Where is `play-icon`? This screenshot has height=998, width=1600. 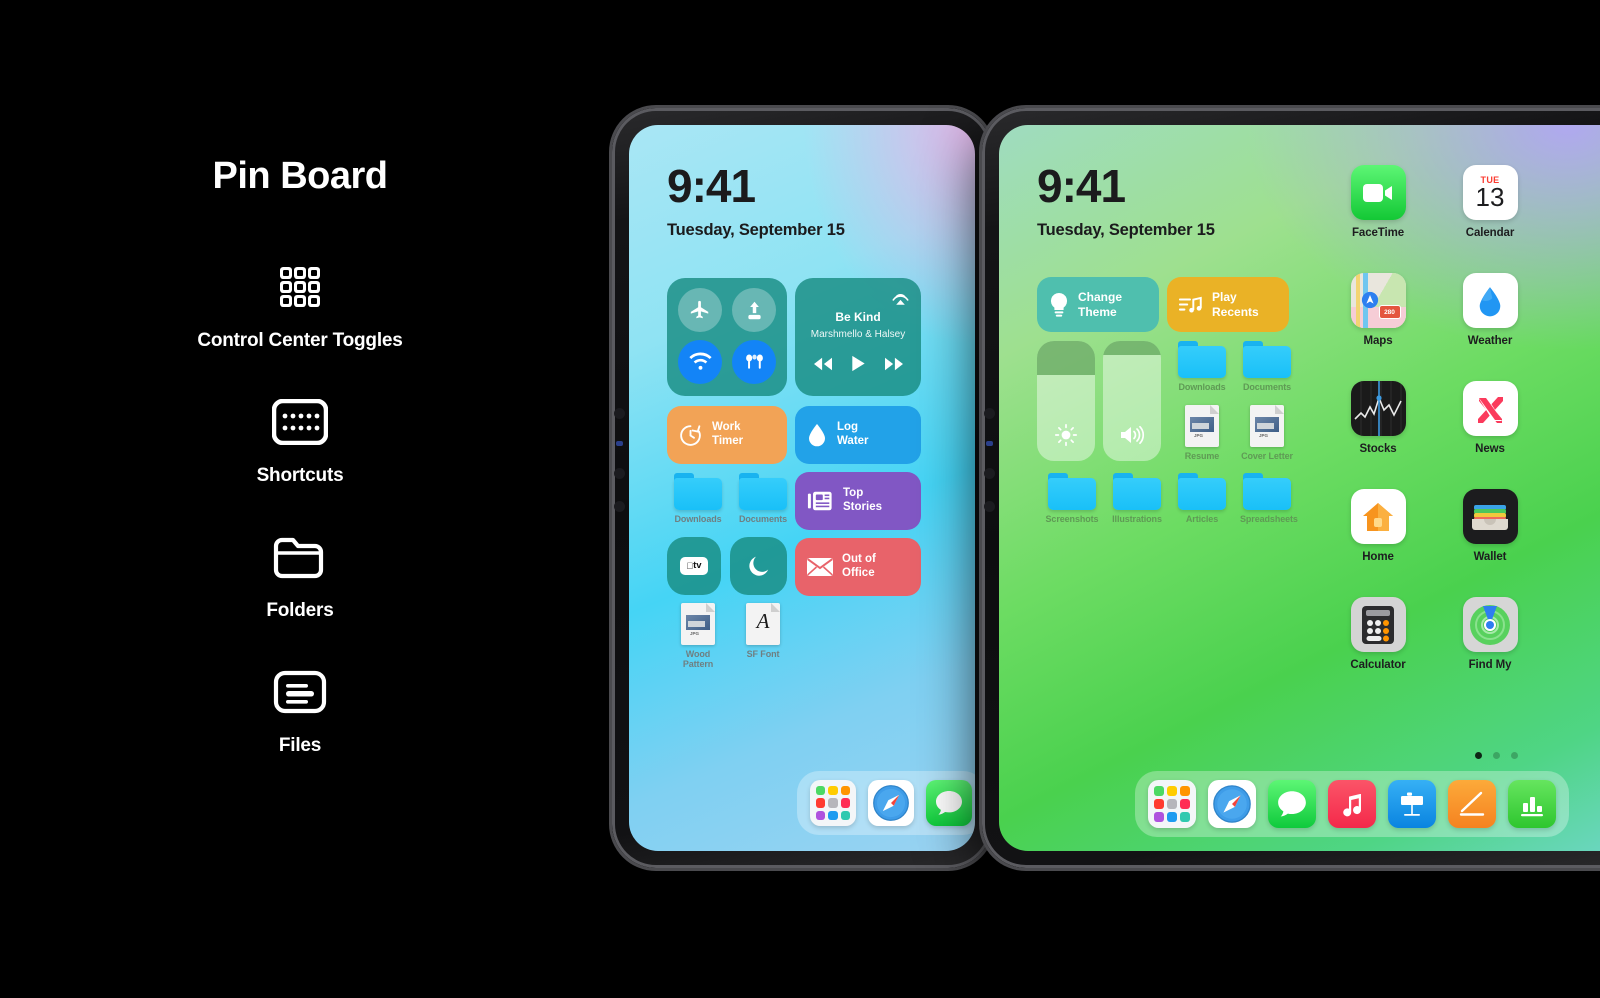 play-icon is located at coordinates (858, 363).